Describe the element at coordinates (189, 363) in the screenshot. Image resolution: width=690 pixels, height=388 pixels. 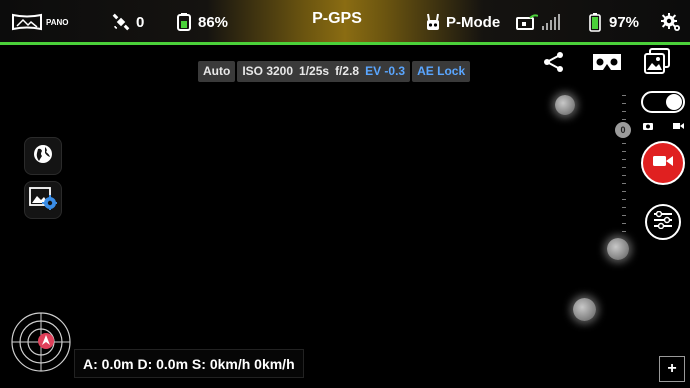
I see `flight-telemetry: A: 0.0m D: 0.0m S: 0km/h 0km/h` at that location.